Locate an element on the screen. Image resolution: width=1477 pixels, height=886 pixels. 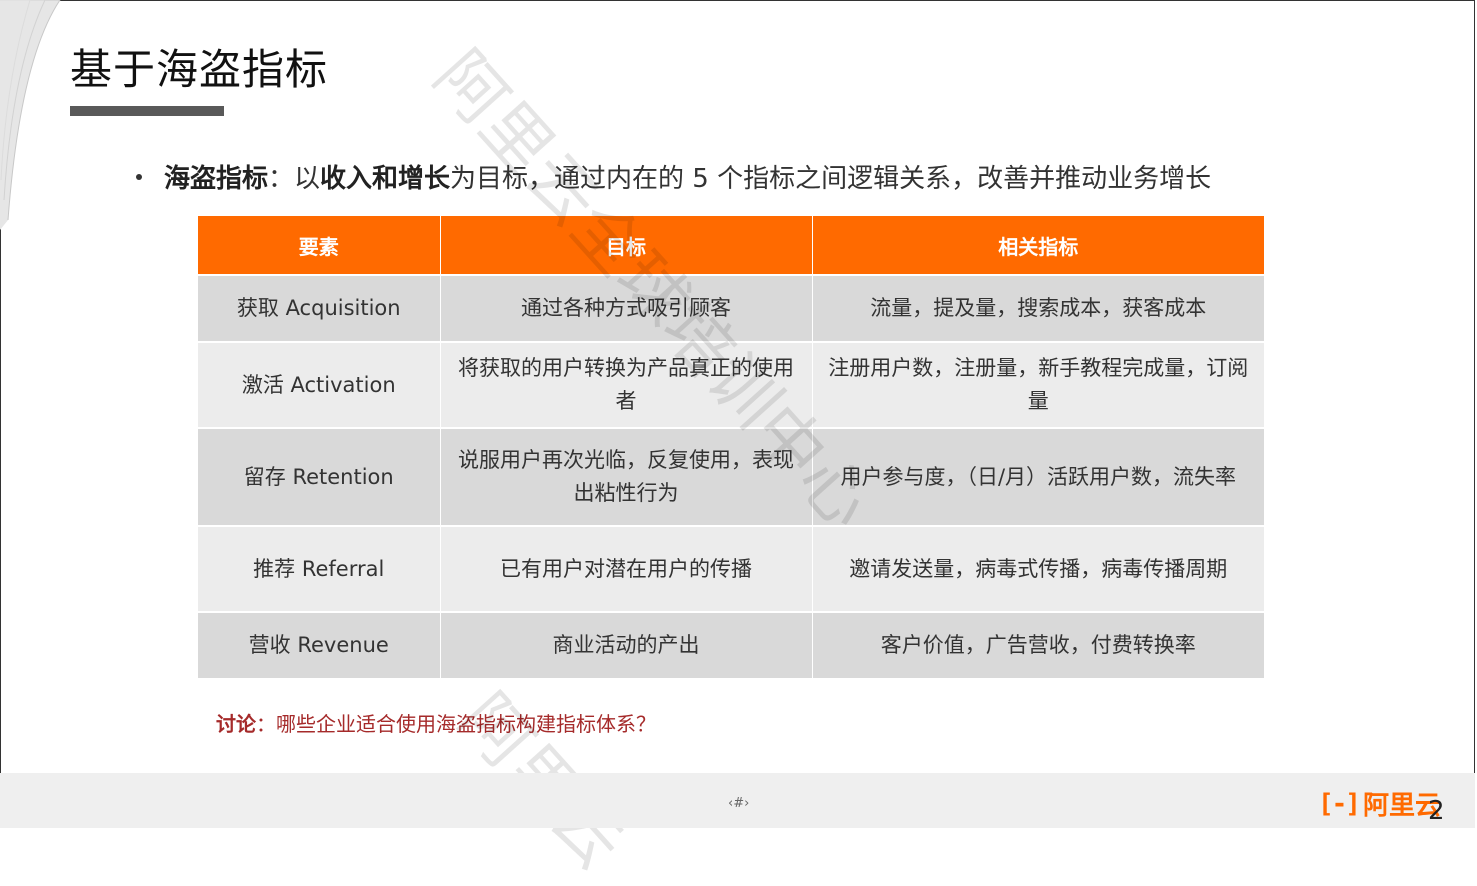
cell-element: 推荐 Referral is located at coordinates (319, 569).